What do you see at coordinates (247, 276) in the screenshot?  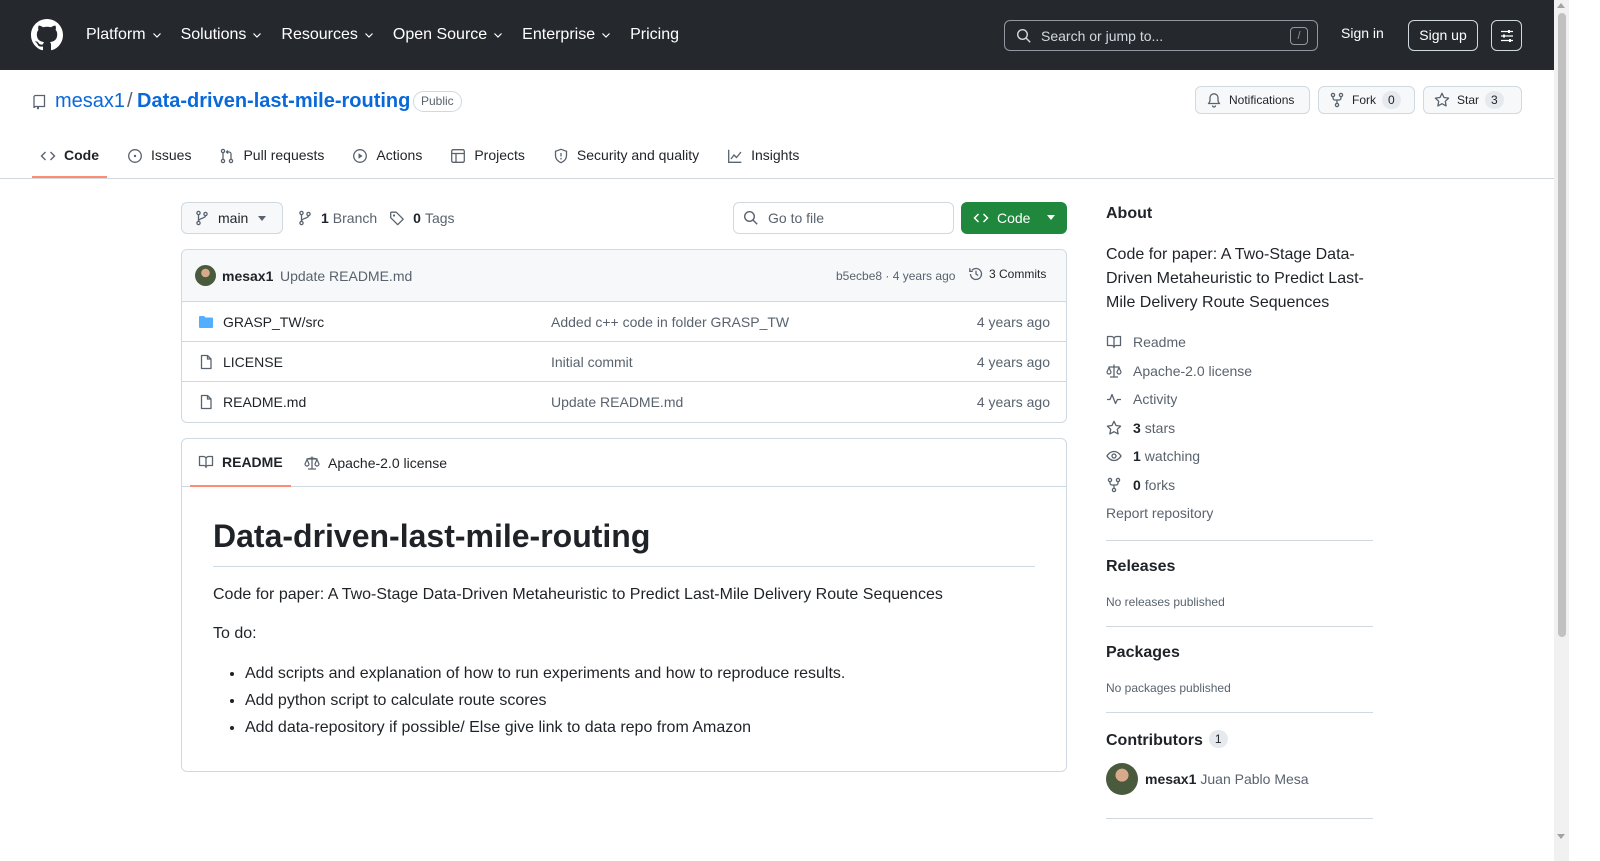 I see `commit-author: mesax1` at bounding box center [247, 276].